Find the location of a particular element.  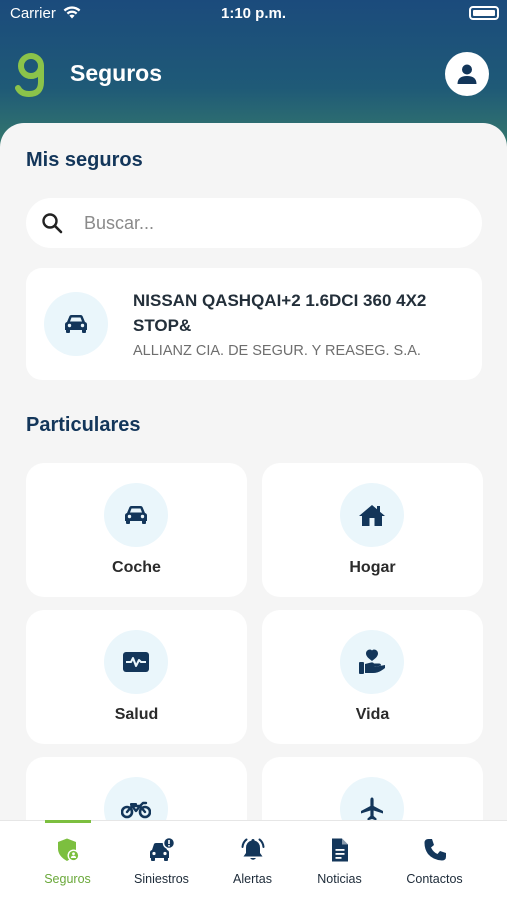

category-label: Hogar is located at coordinates (372, 567).